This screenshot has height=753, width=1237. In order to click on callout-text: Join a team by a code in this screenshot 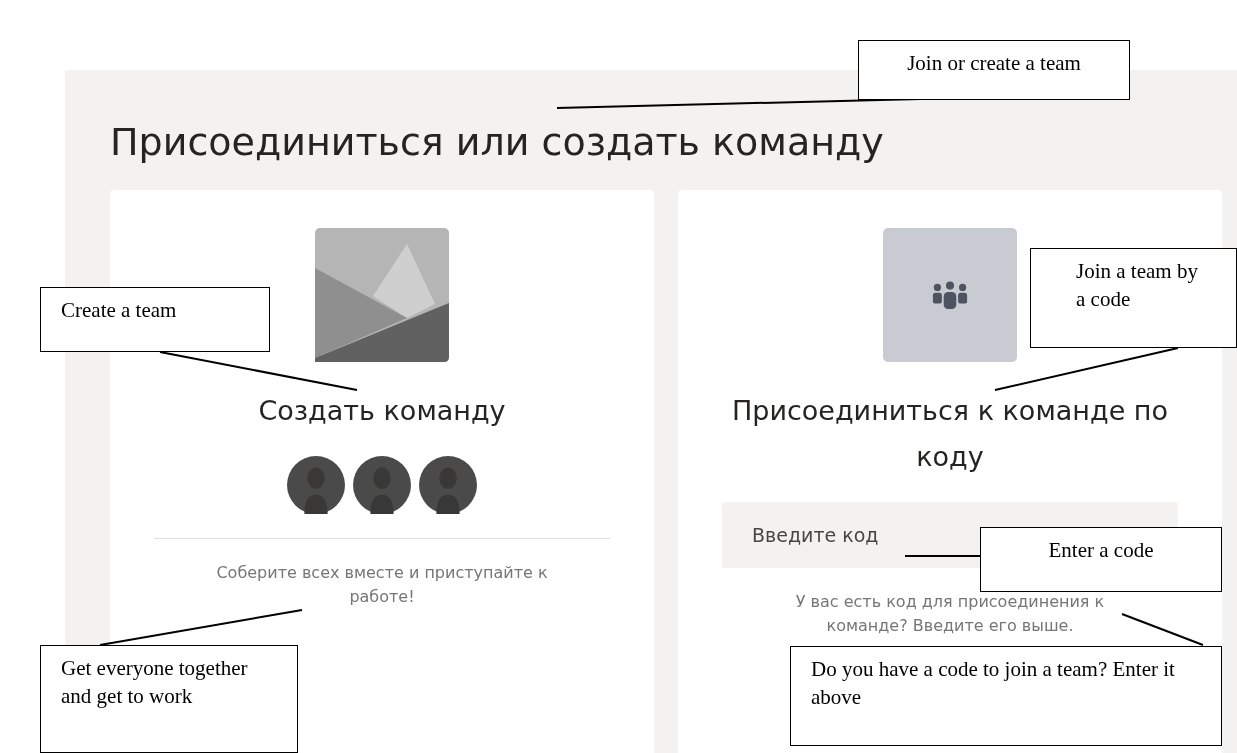, I will do `click(1137, 285)`.